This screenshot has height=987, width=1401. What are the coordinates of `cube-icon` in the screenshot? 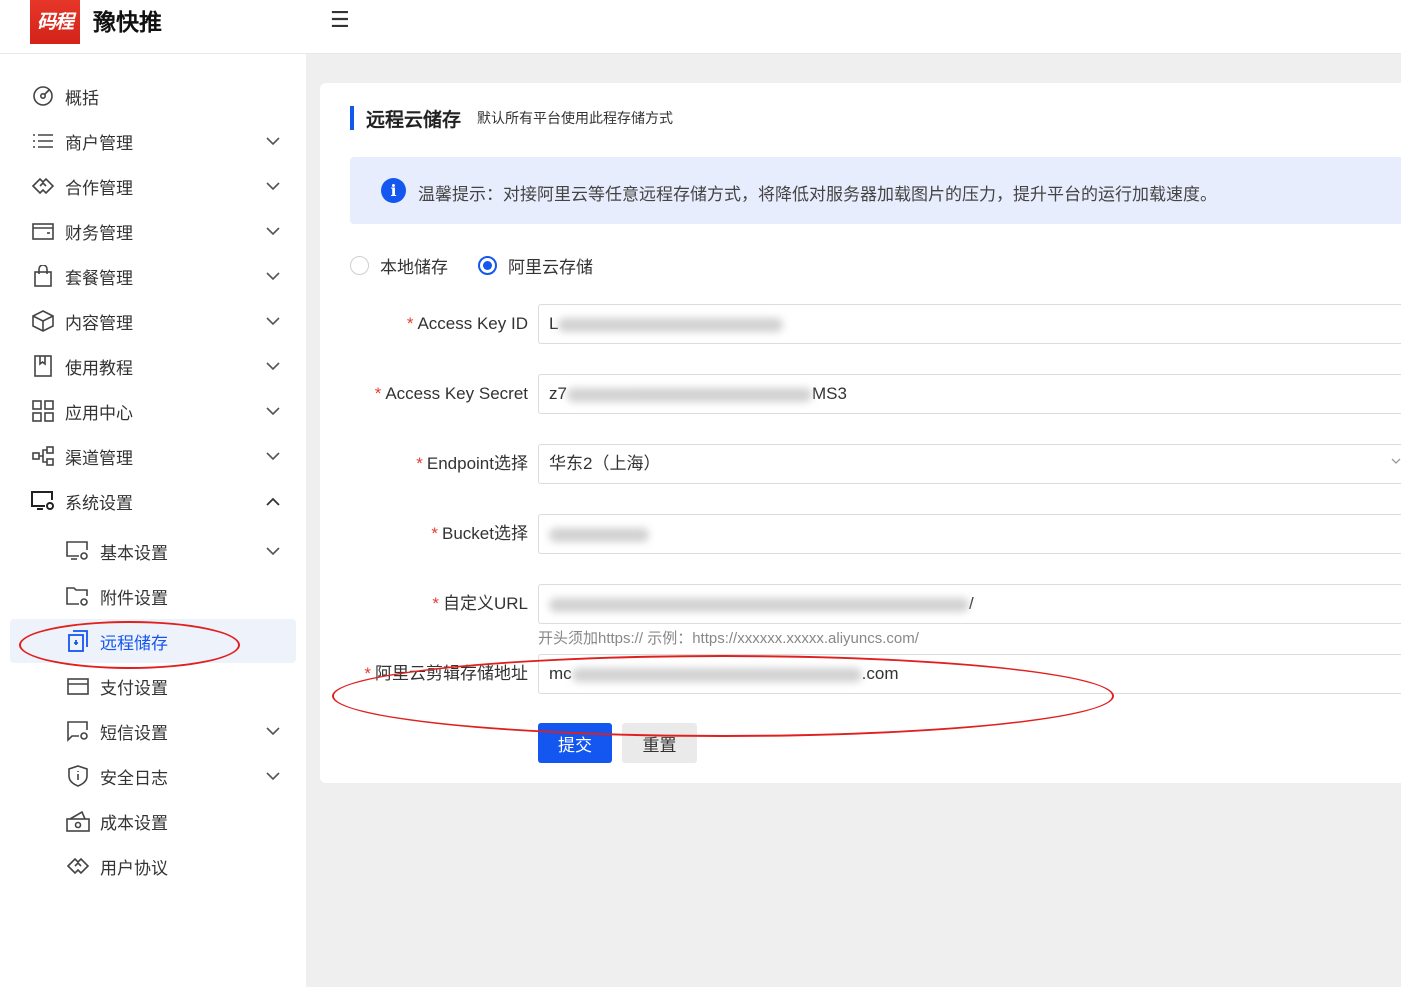 It's located at (43, 321).